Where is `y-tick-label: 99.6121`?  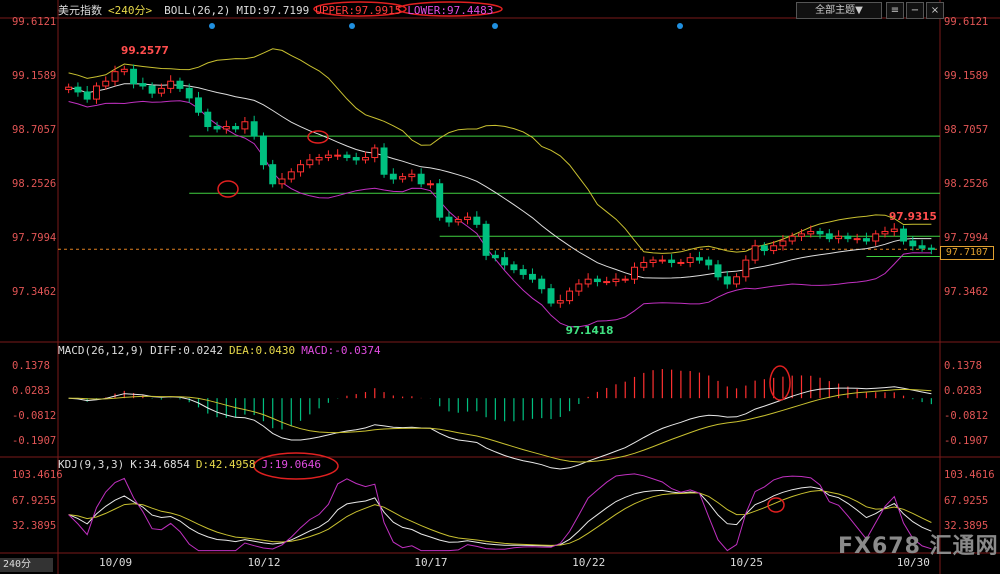 y-tick-label: 99.6121 is located at coordinates (34, 21).